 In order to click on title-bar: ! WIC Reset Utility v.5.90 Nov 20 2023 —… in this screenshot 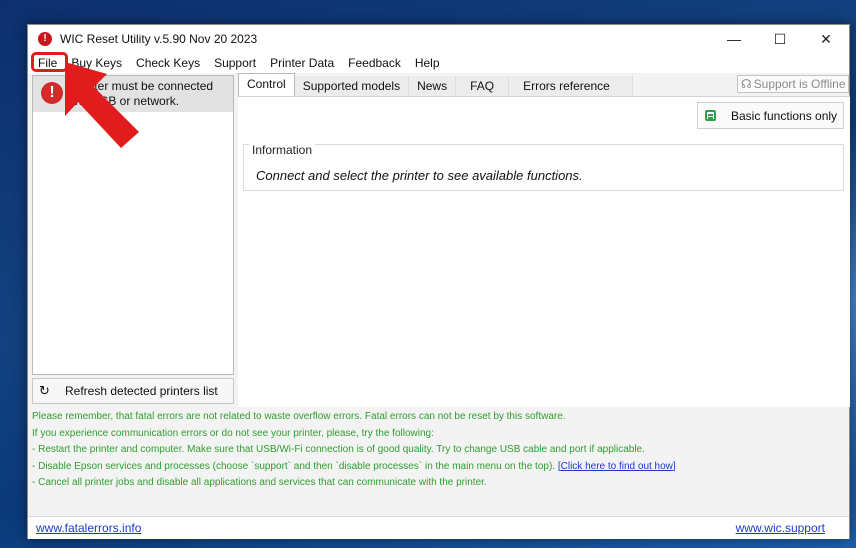, I will do `click(438, 39)`.